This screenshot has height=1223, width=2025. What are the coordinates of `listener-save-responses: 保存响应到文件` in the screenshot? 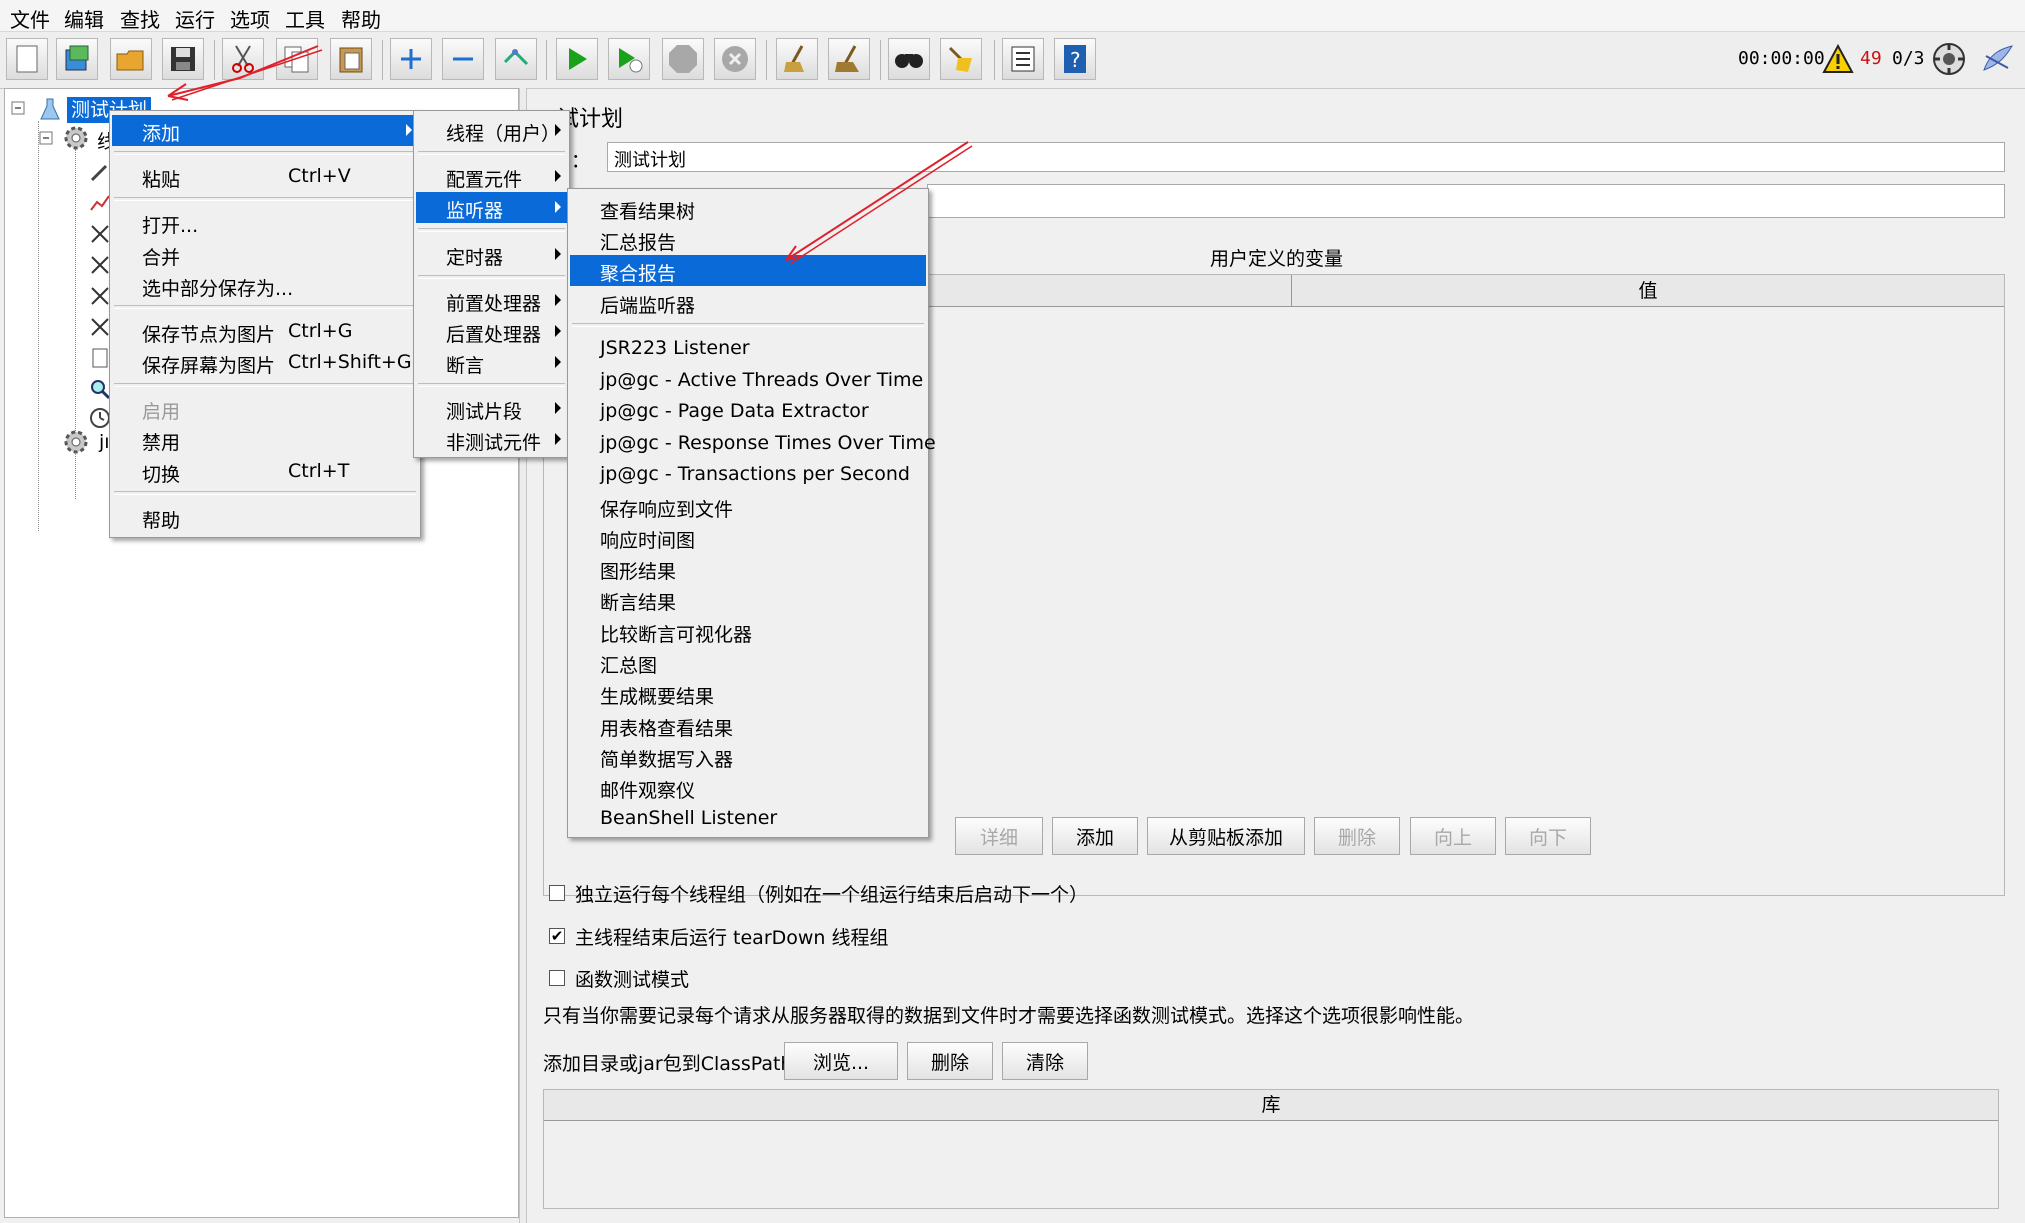 It's located at (748, 506).